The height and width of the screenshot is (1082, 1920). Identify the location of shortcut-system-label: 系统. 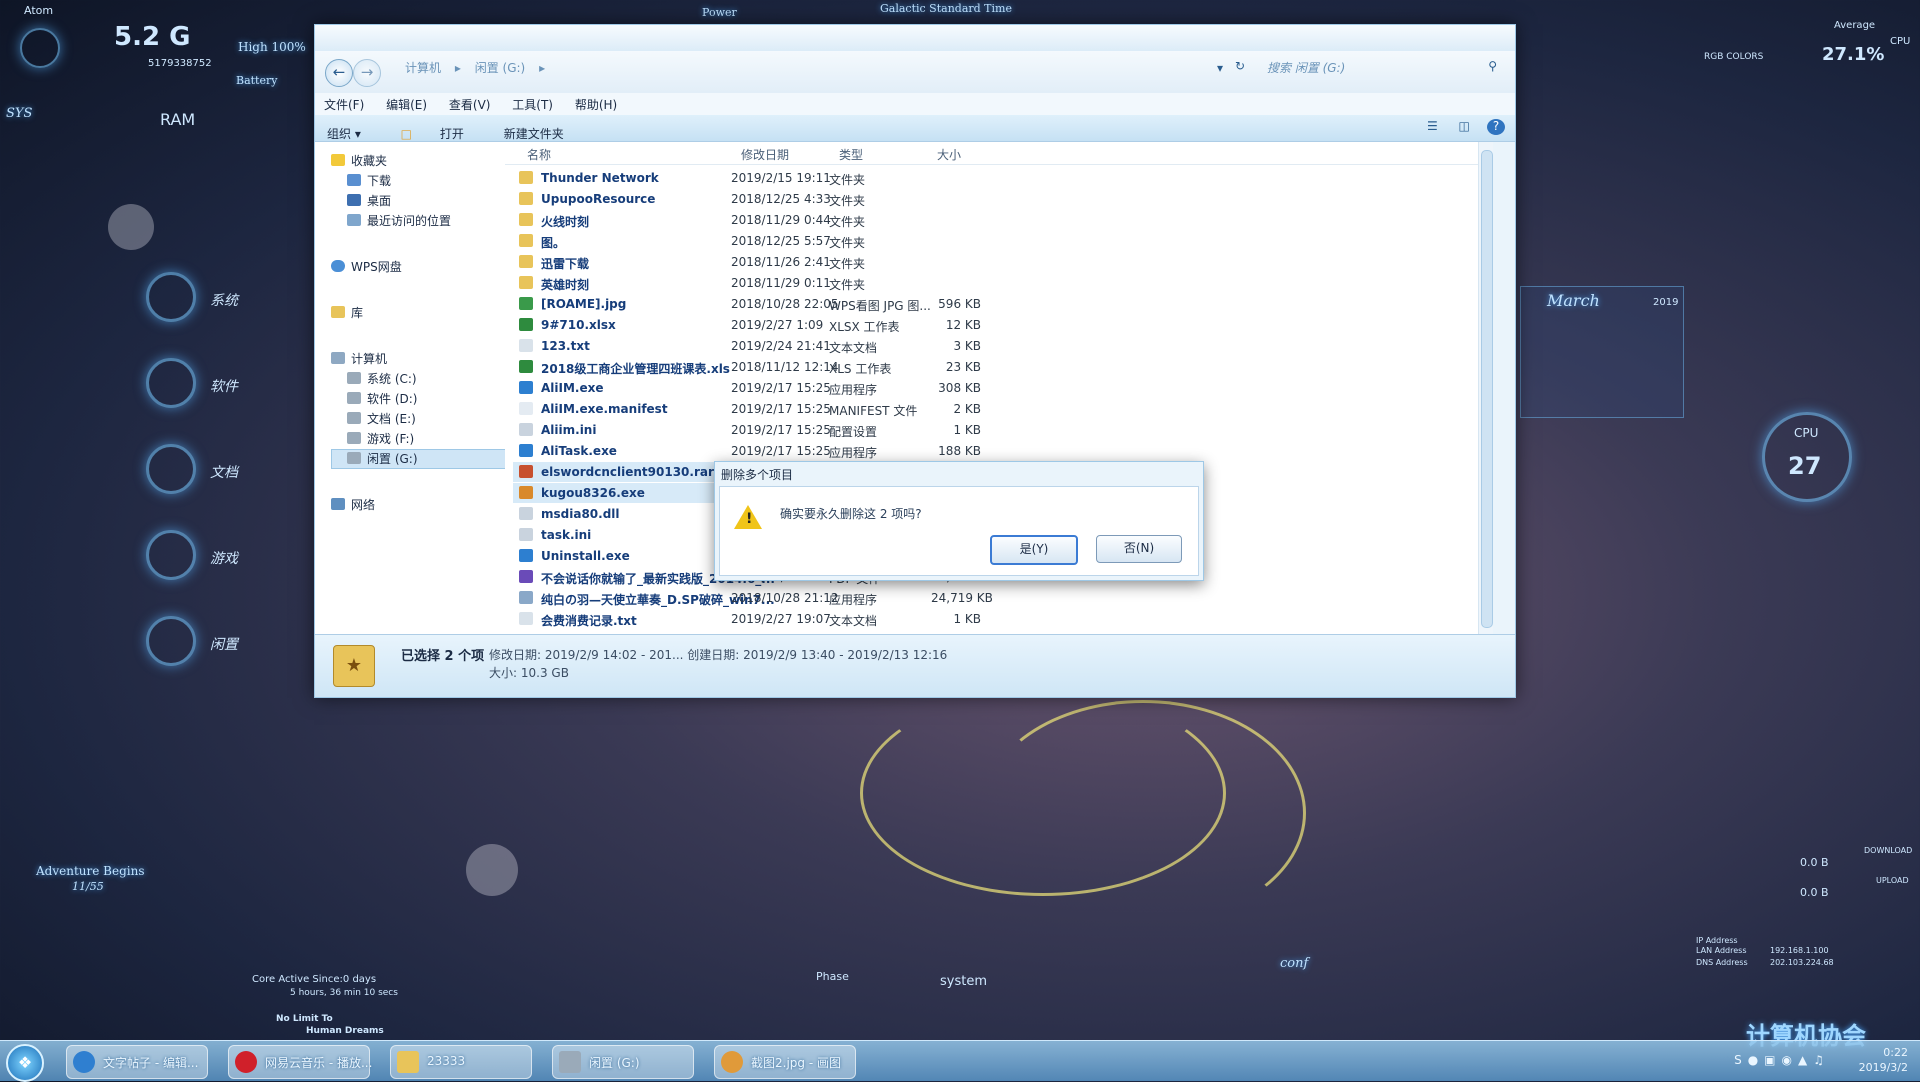
(224, 300).